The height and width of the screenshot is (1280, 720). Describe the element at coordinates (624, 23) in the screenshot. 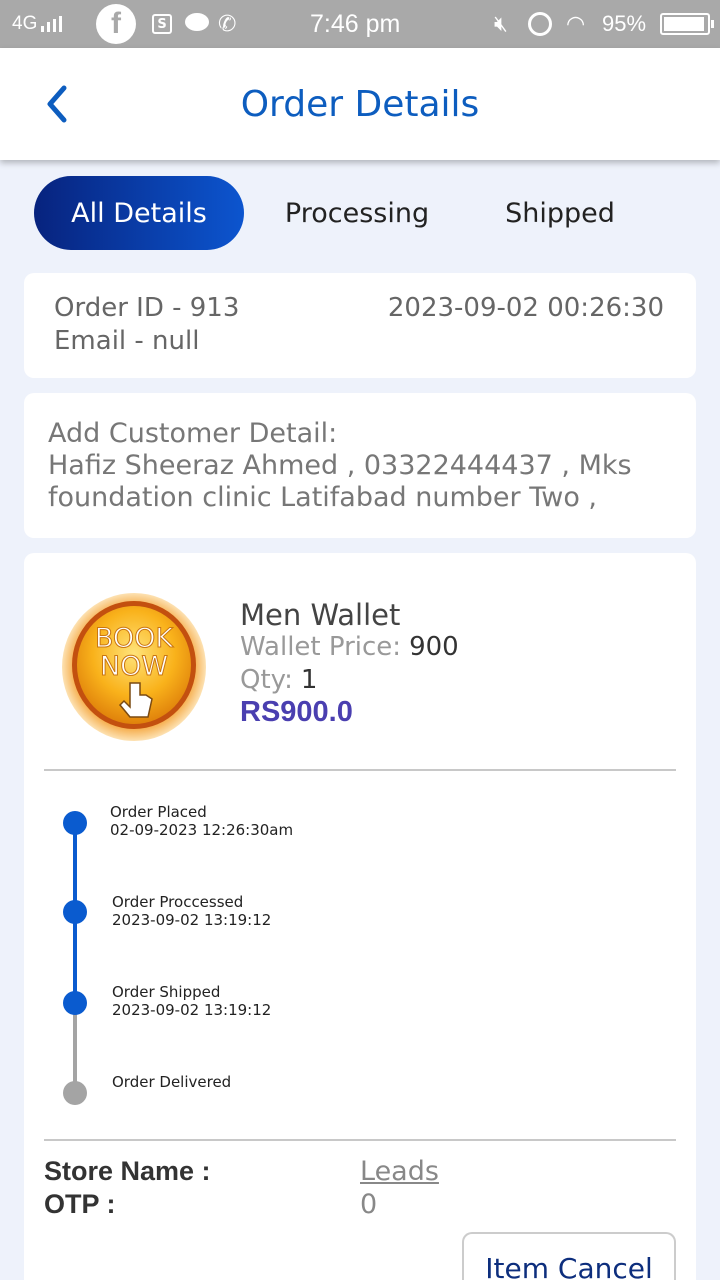

I see `battery-percent: 95%` at that location.